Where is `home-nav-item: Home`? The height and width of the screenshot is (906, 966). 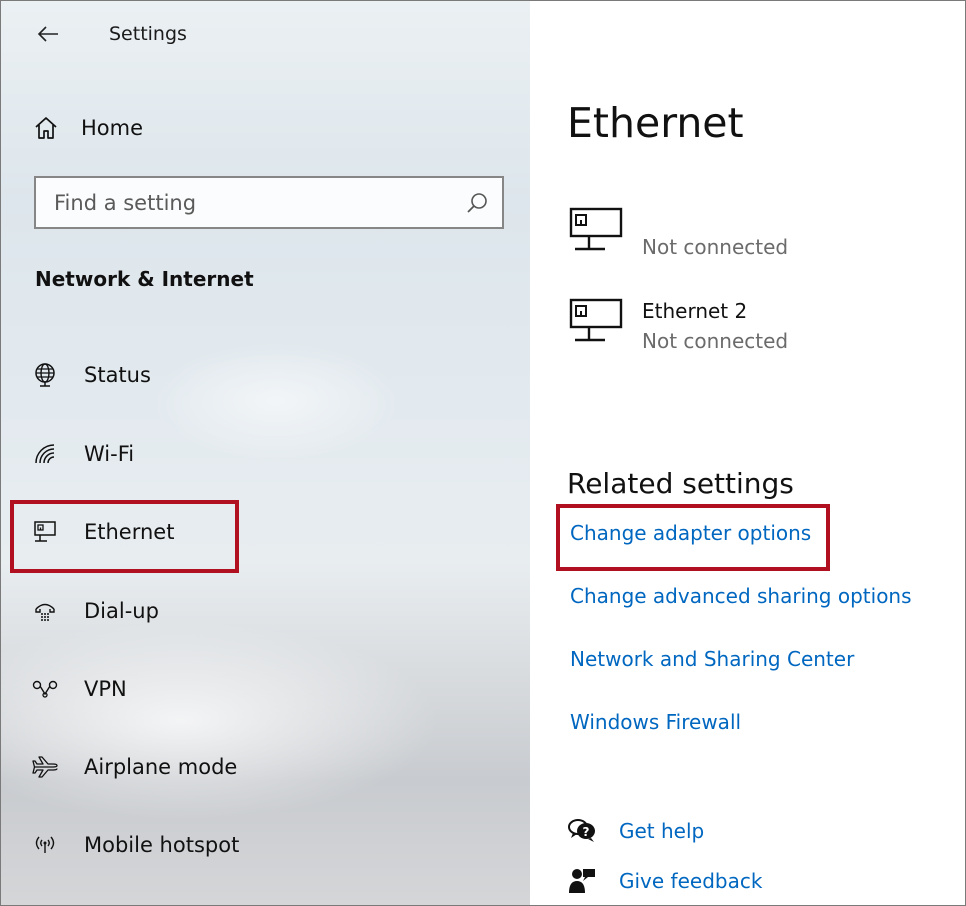
home-nav-item: Home is located at coordinates (183, 128).